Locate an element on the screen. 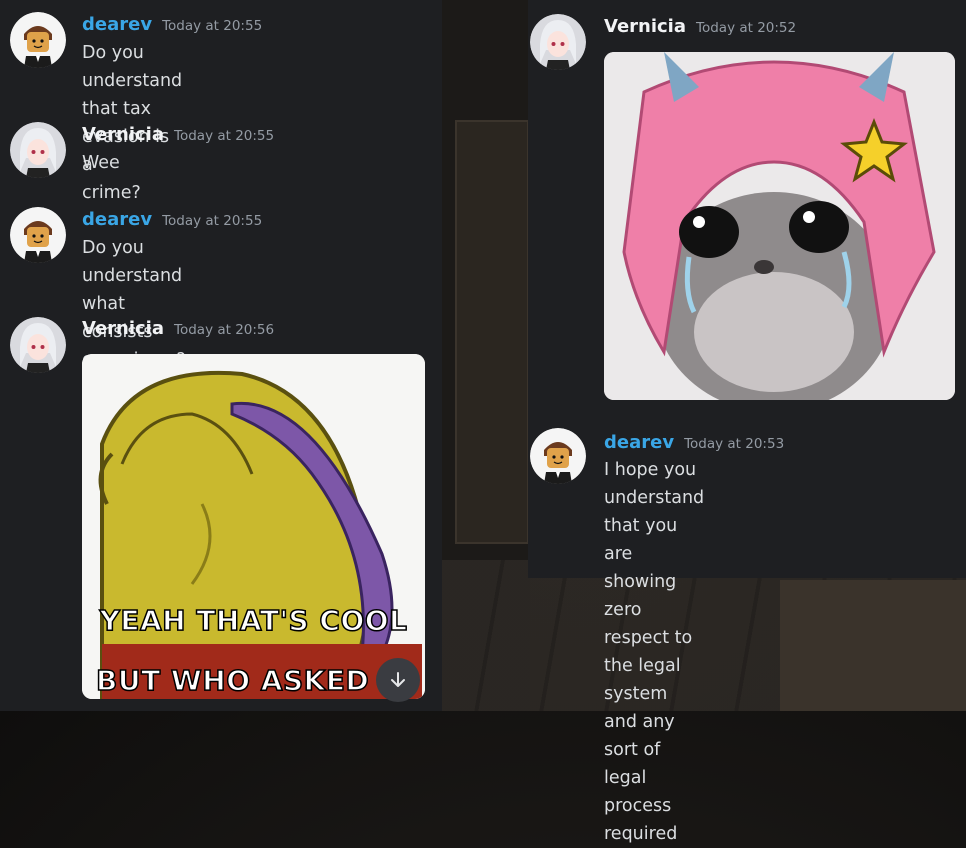  message-text: required is located at coordinates (641, 834).